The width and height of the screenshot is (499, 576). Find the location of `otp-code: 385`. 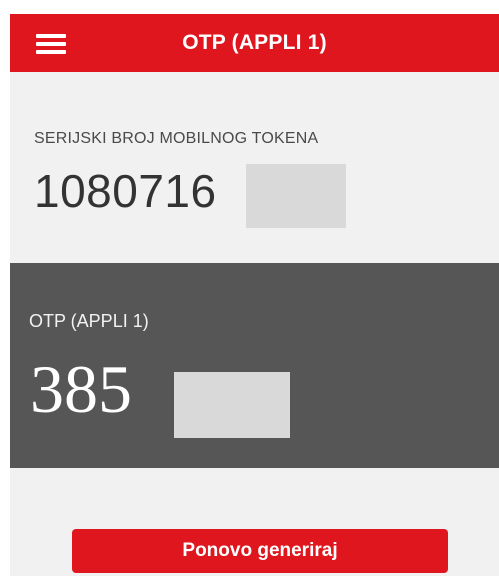

otp-code: 385 is located at coordinates (81, 389).